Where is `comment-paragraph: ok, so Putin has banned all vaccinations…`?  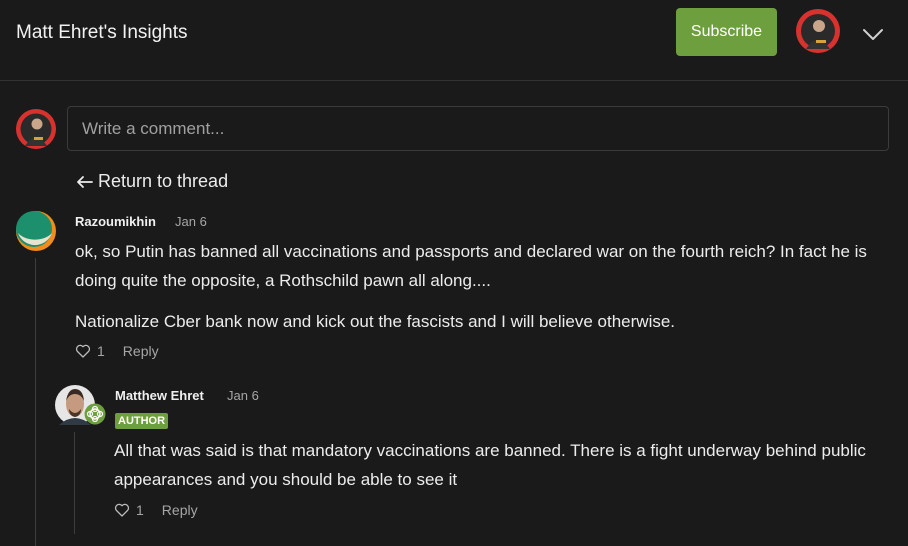 comment-paragraph: ok, so Putin has banned all vaccinations… is located at coordinates (471, 266).